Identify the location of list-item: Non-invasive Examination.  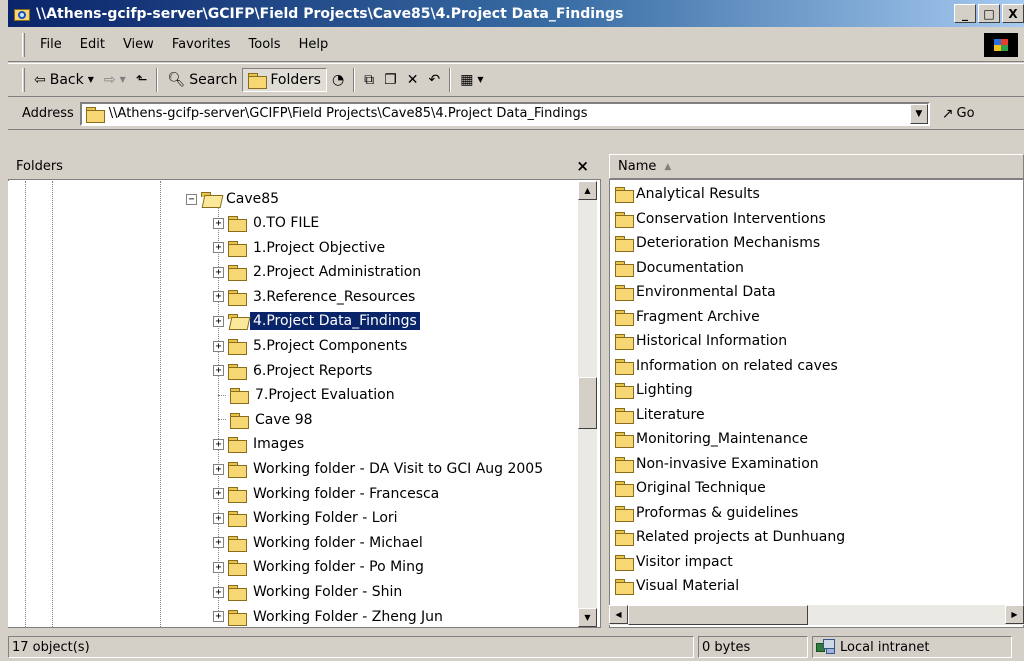
(816, 464).